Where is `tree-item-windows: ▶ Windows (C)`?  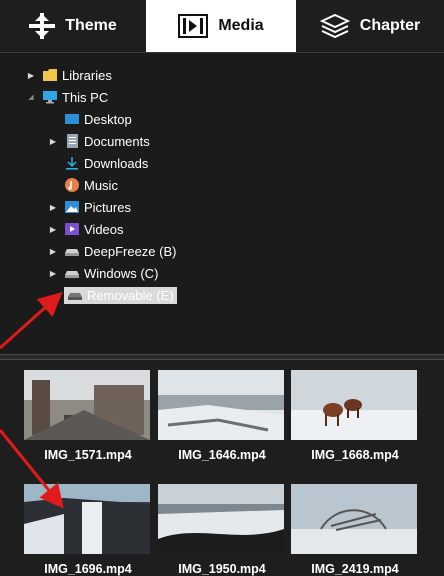
tree-item-windows: ▶ Windows (C) is located at coordinates (103, 273).